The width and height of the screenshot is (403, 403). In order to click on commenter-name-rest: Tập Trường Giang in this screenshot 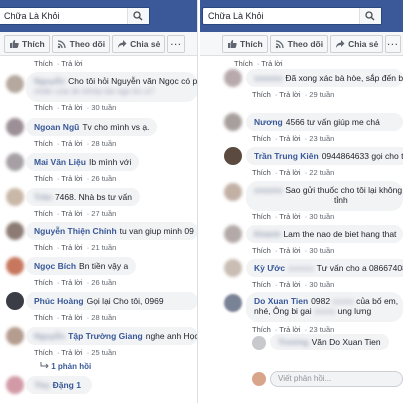, I will do `click(105, 336)`.